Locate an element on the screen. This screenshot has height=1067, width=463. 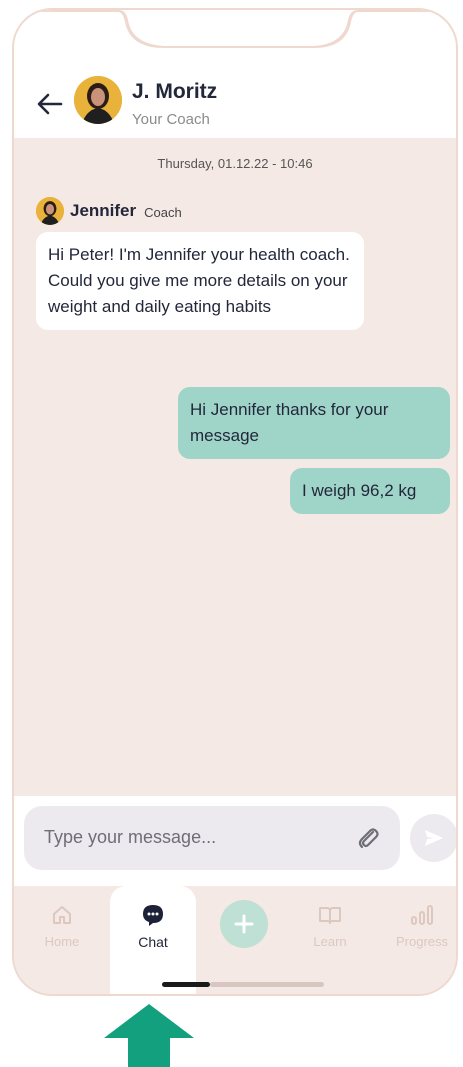
paperclip-icon is located at coordinates (368, 838).